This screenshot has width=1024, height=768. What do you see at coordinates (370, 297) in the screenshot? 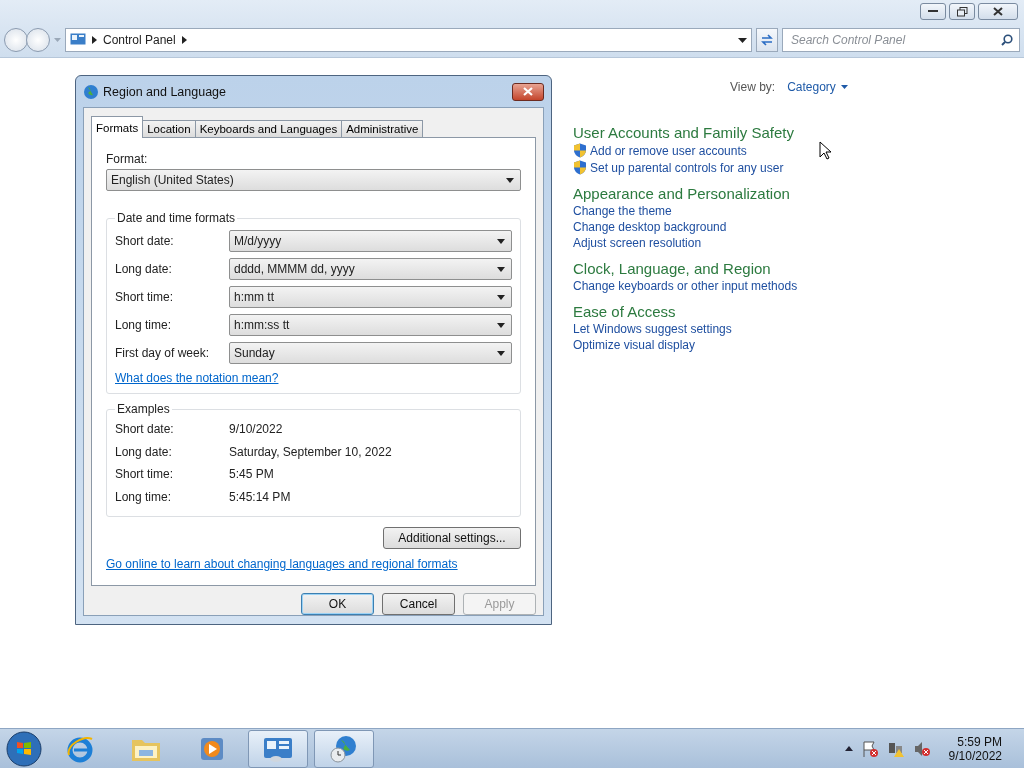
I see `format-pattern-dropdown: h:mm tt` at bounding box center [370, 297].